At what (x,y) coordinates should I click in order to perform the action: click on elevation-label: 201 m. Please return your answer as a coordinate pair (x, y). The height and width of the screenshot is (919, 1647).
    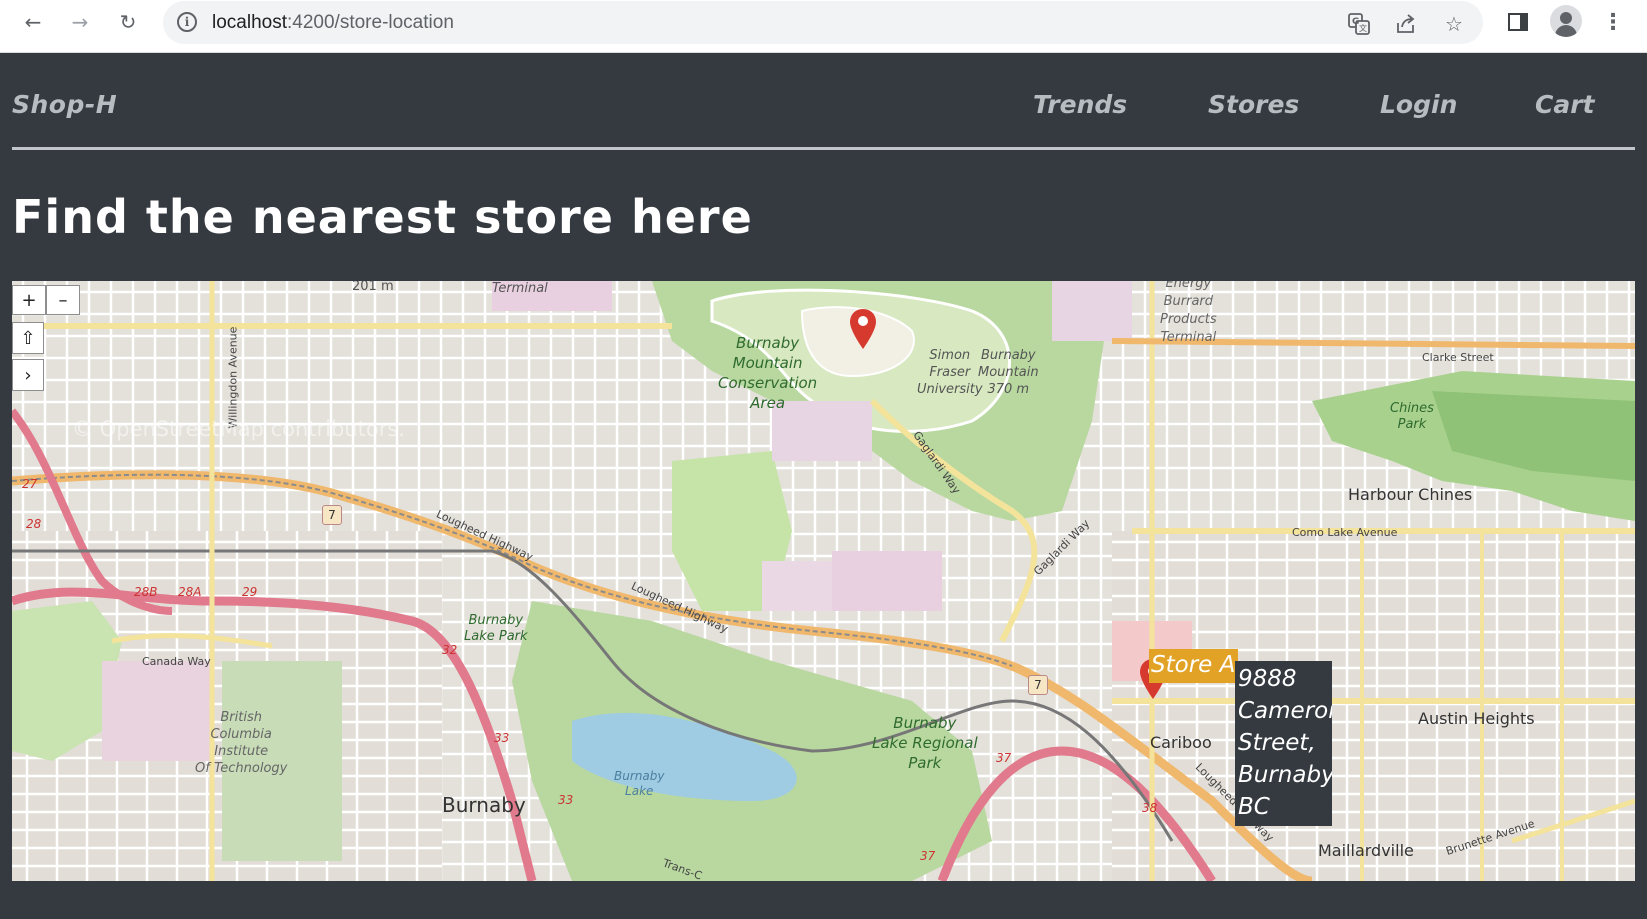
    Looking at the image, I should click on (373, 287).